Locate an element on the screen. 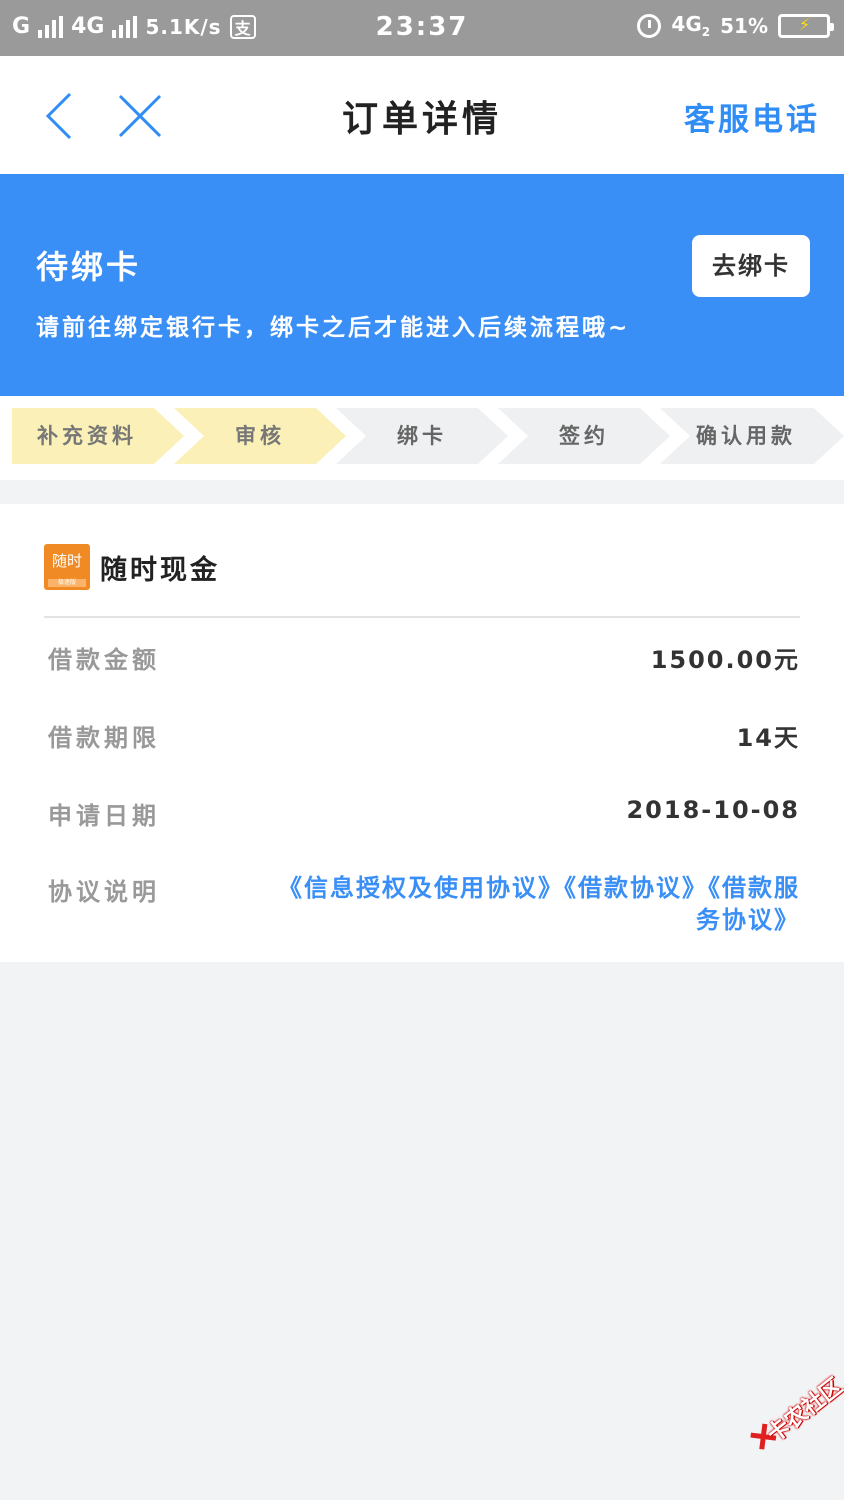  status-banner: 待绑卡 请前往绑定银行卡，绑卡之后才能进入后续流程哦~ 去绑卡 is located at coordinates (422, 285).